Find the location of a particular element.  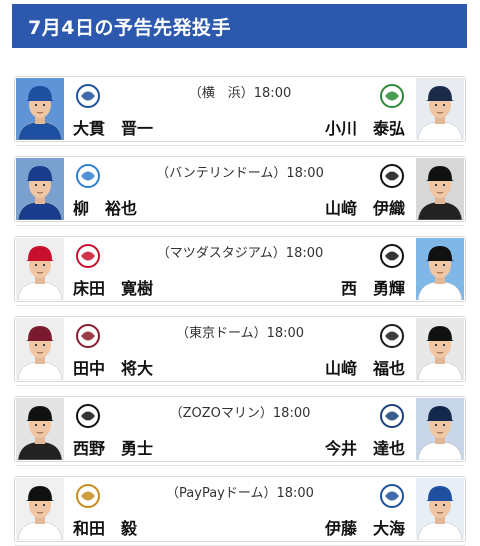

home-pitcher-name: 床田 寛樹 is located at coordinates (113, 287).